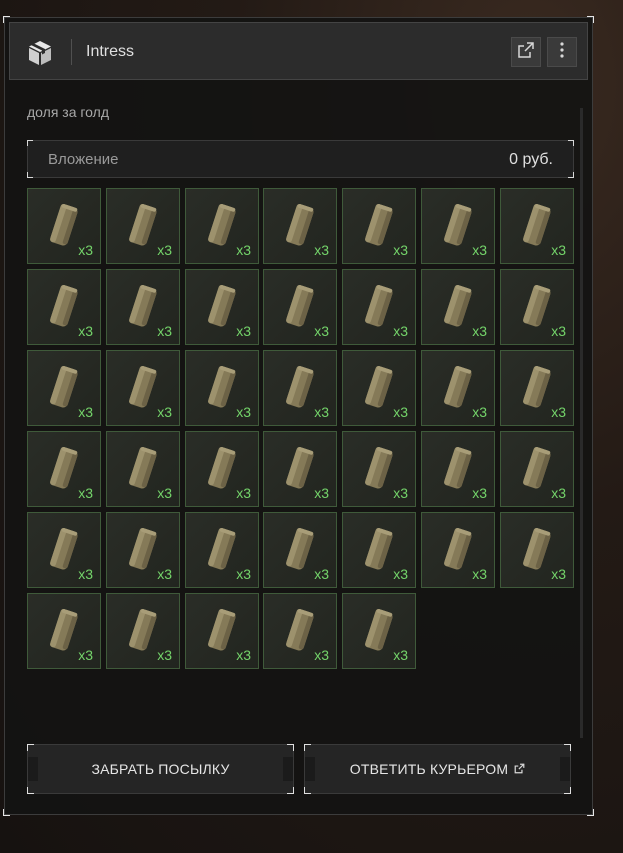 Image resolution: width=623 pixels, height=853 pixels. I want to click on scrollbar, so click(581, 423).